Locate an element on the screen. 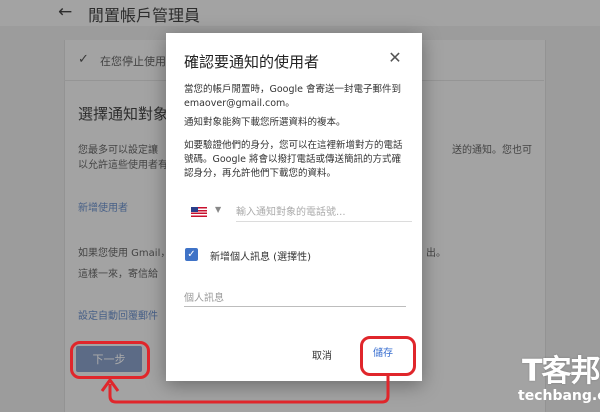 This screenshot has width=600, height=412. annotation-arrow is located at coordinates (245, 390).